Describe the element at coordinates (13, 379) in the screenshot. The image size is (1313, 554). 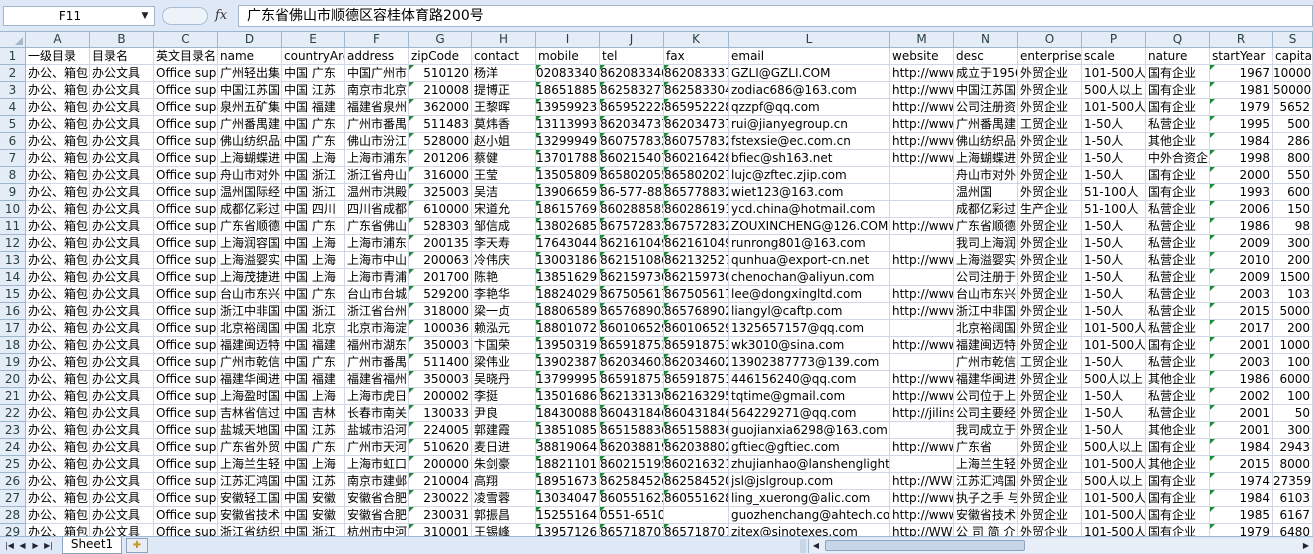
I see `row-header: 20` at that location.